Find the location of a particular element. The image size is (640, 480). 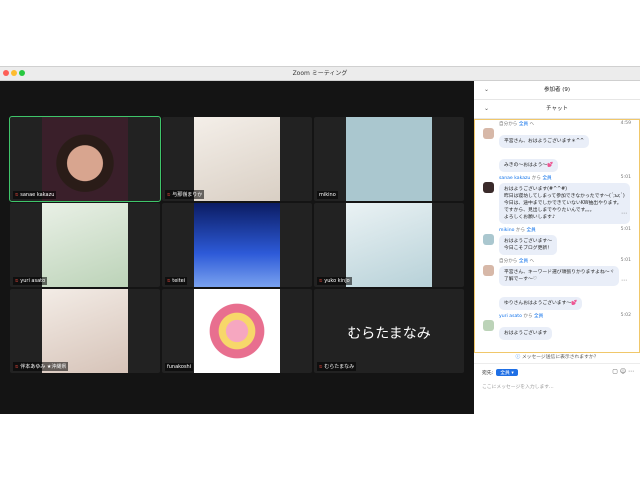

chat-message: yuri asato から 全員 5:02 おはようございます is located at coordinates (557, 327).